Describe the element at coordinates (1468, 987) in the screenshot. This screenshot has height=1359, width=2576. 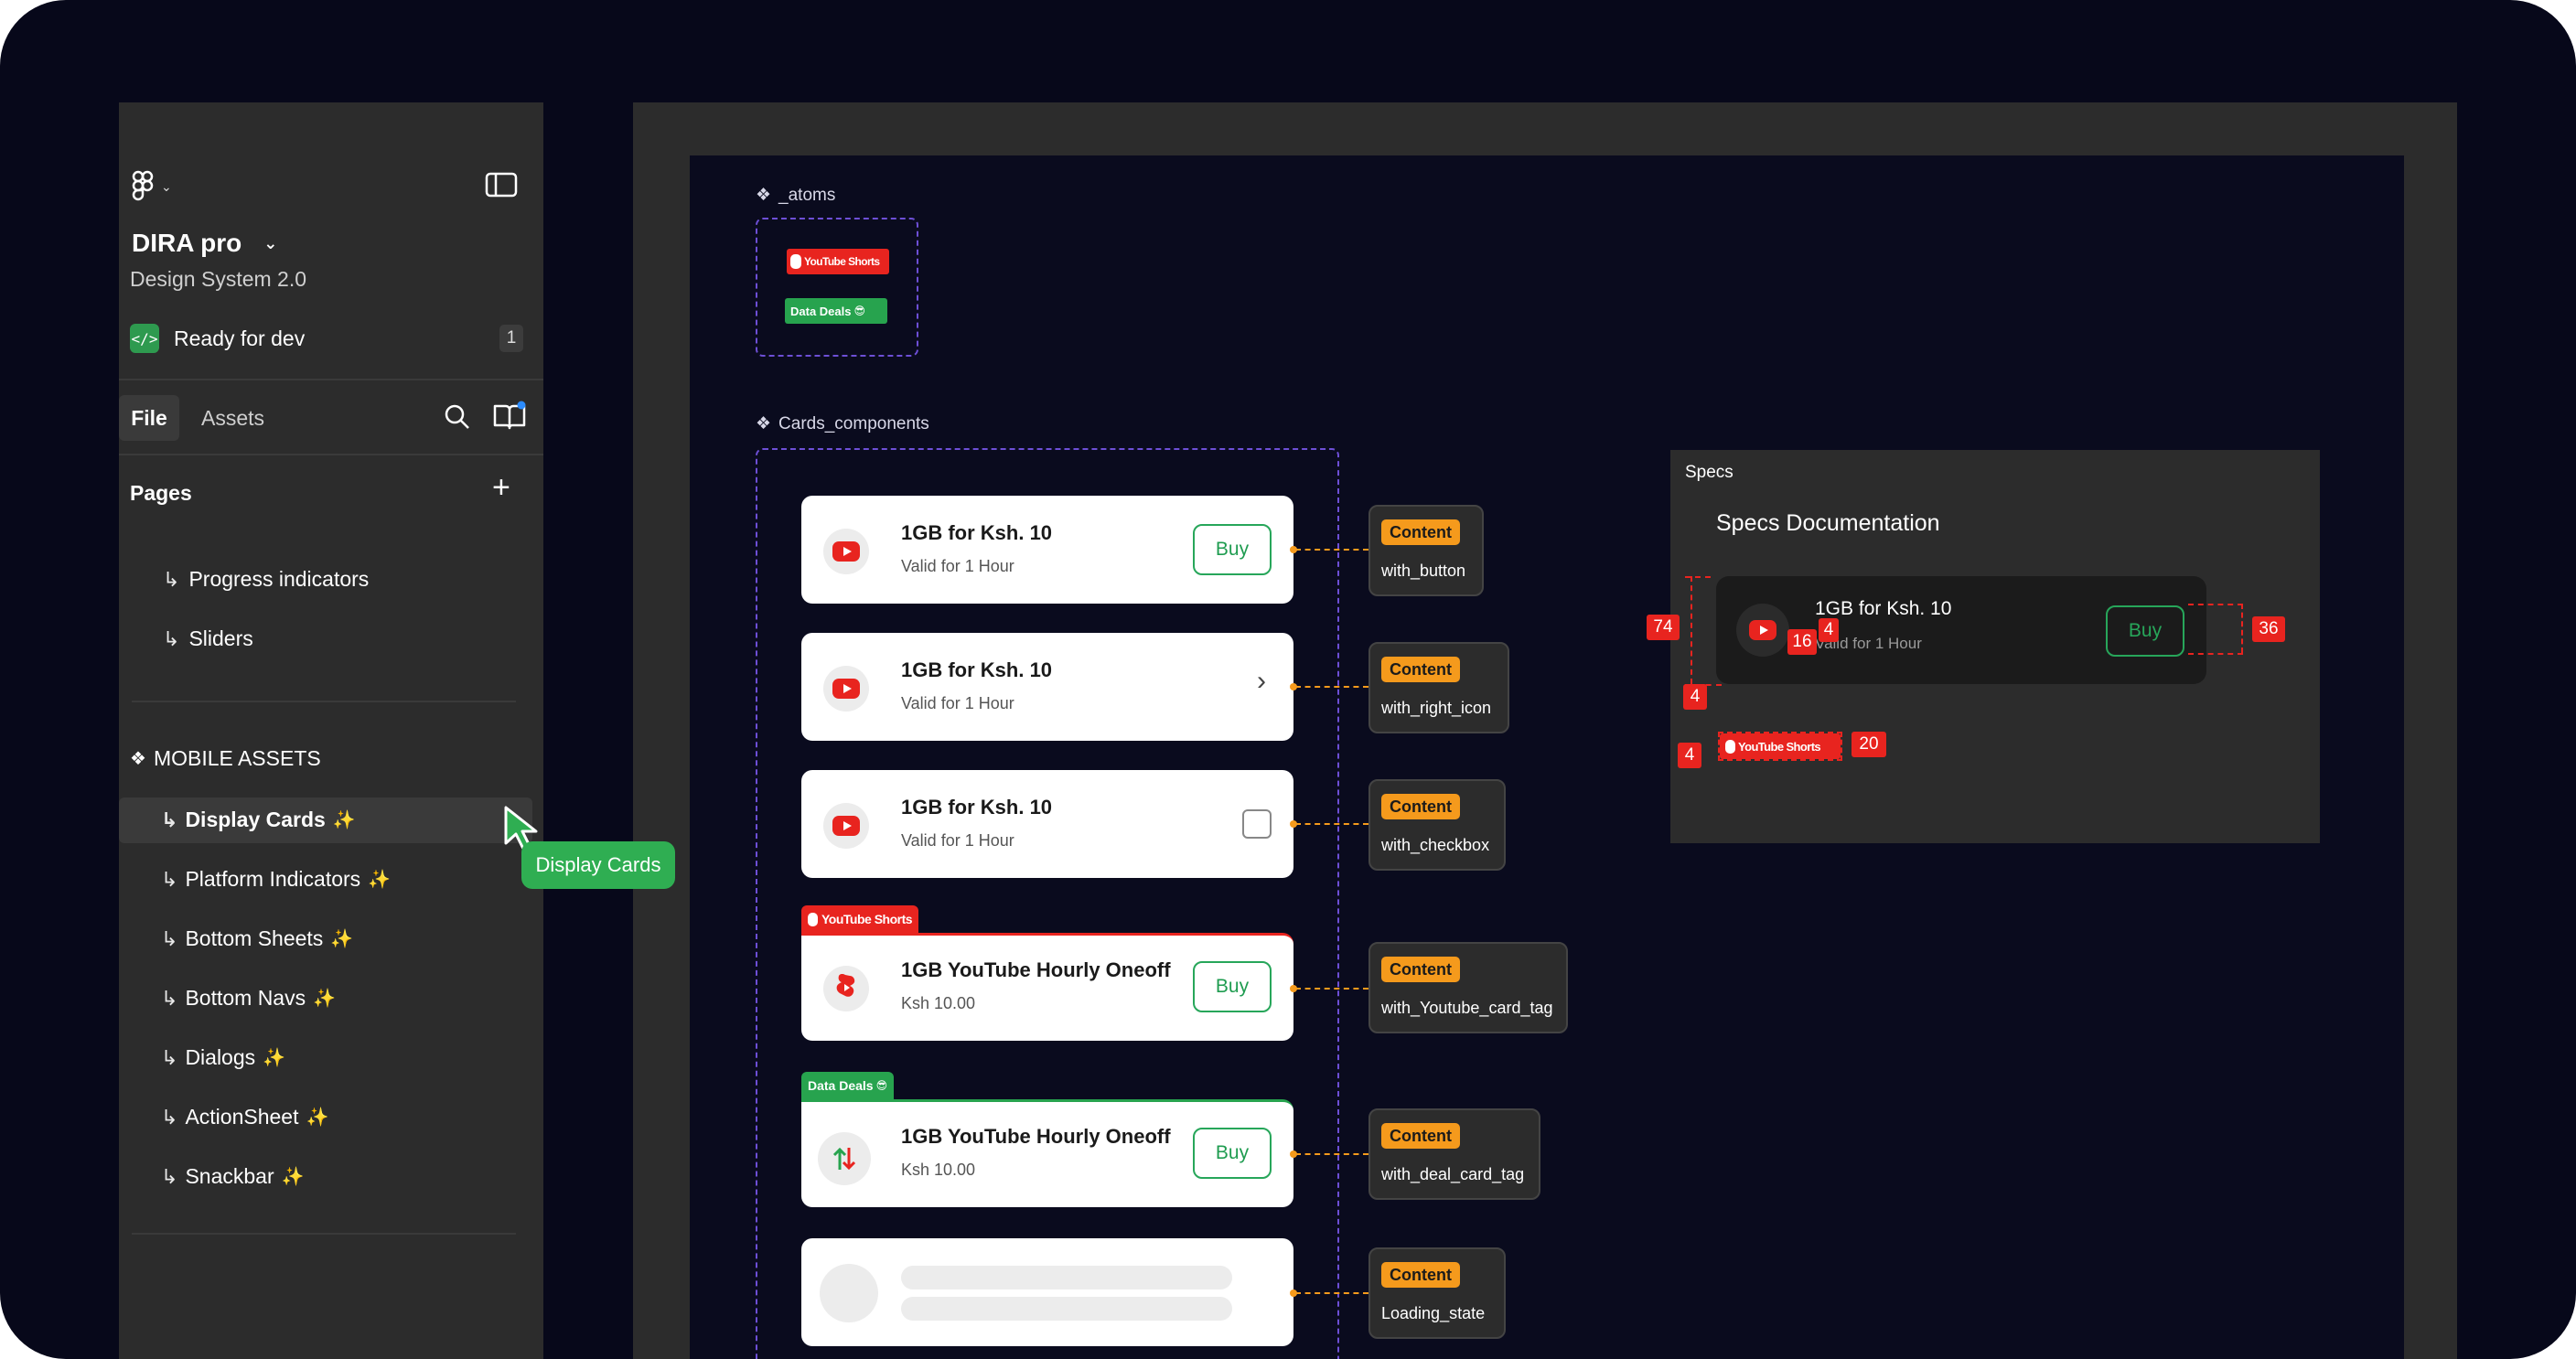
I see `variant-label-with-youtube-card-tag: Content with_Youtube_card_tag` at that location.